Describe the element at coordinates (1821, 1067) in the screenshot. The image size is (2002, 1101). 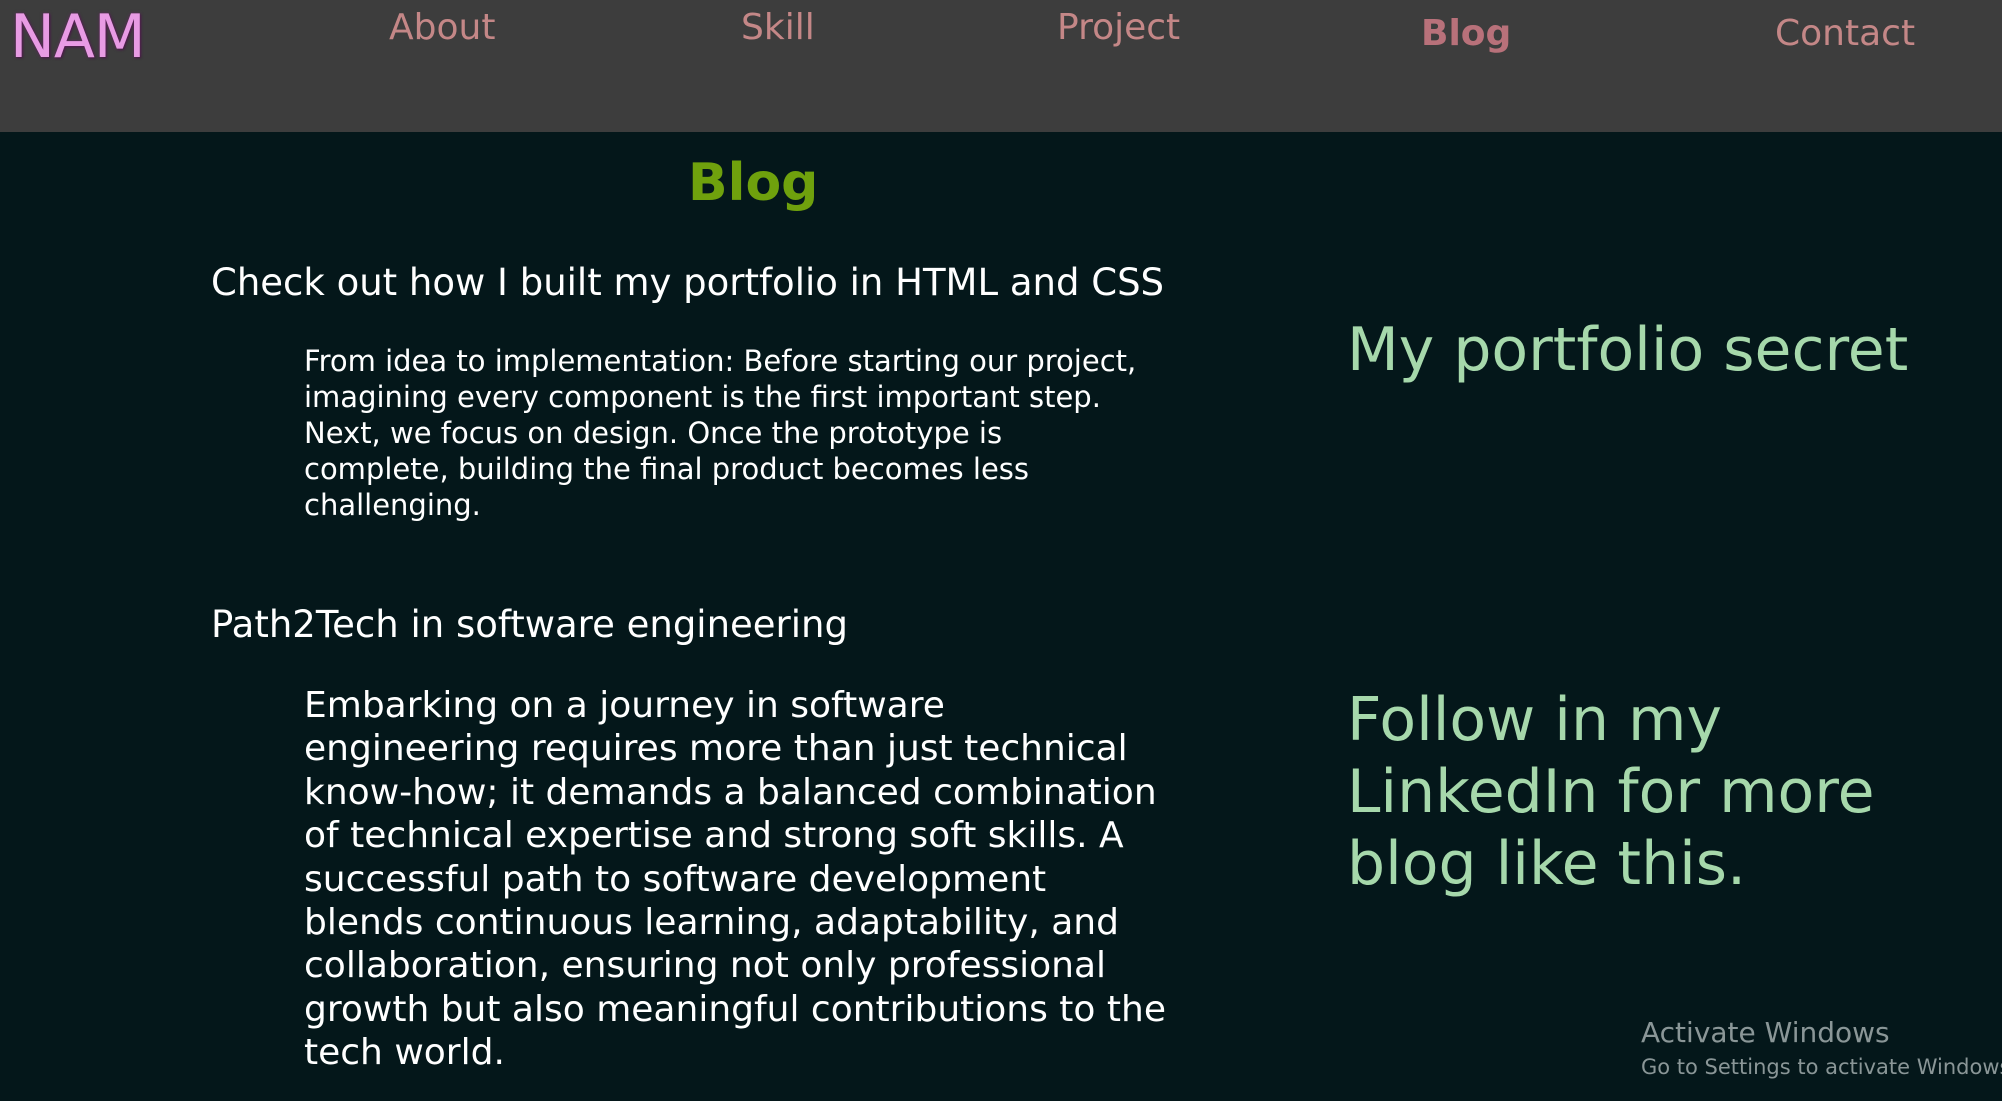
I see `activate-windows-subtitle: Go to Settings to activate Windows.` at that location.